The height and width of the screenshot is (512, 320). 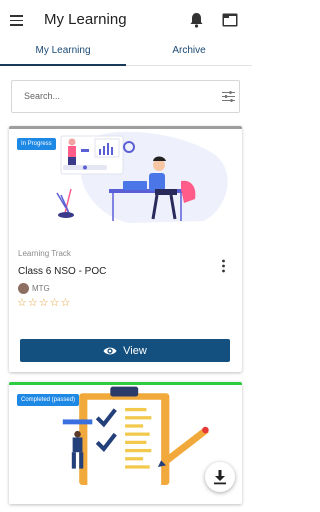 I want to click on eye-icon, so click(x=110, y=350).